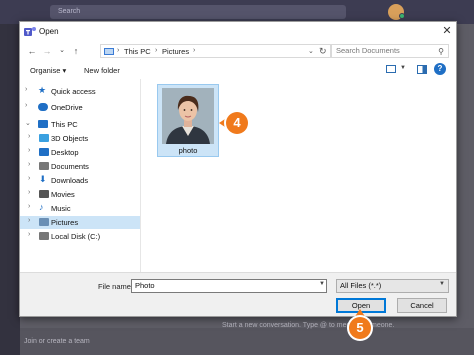  I want to click on change-view-icon, so click(391, 69).